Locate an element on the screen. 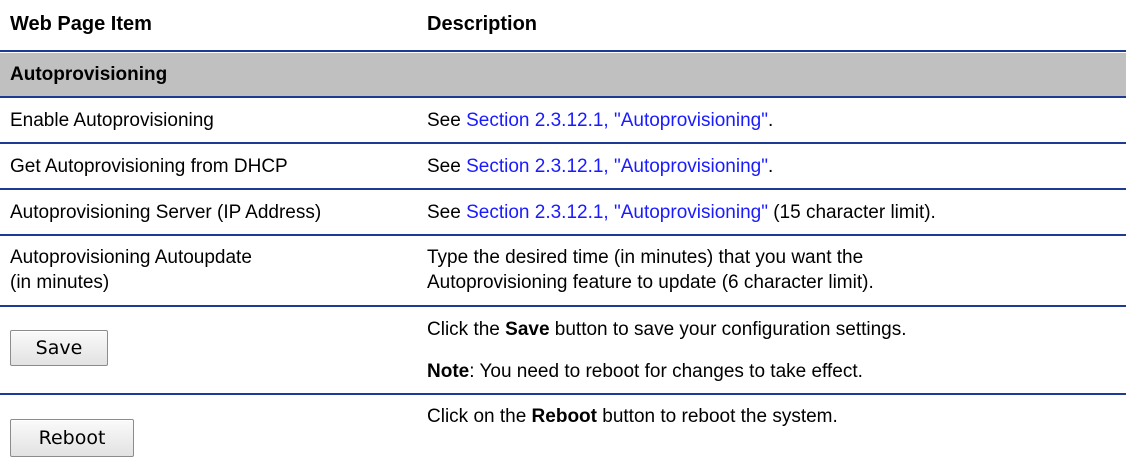  column-header-description: Description is located at coordinates (482, 24).